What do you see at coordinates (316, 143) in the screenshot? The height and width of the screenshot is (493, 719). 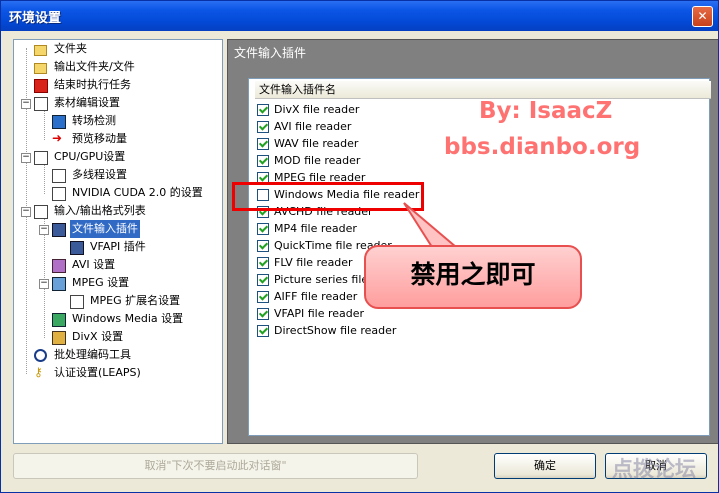 I see `plugin-label: WAV file reader` at bounding box center [316, 143].